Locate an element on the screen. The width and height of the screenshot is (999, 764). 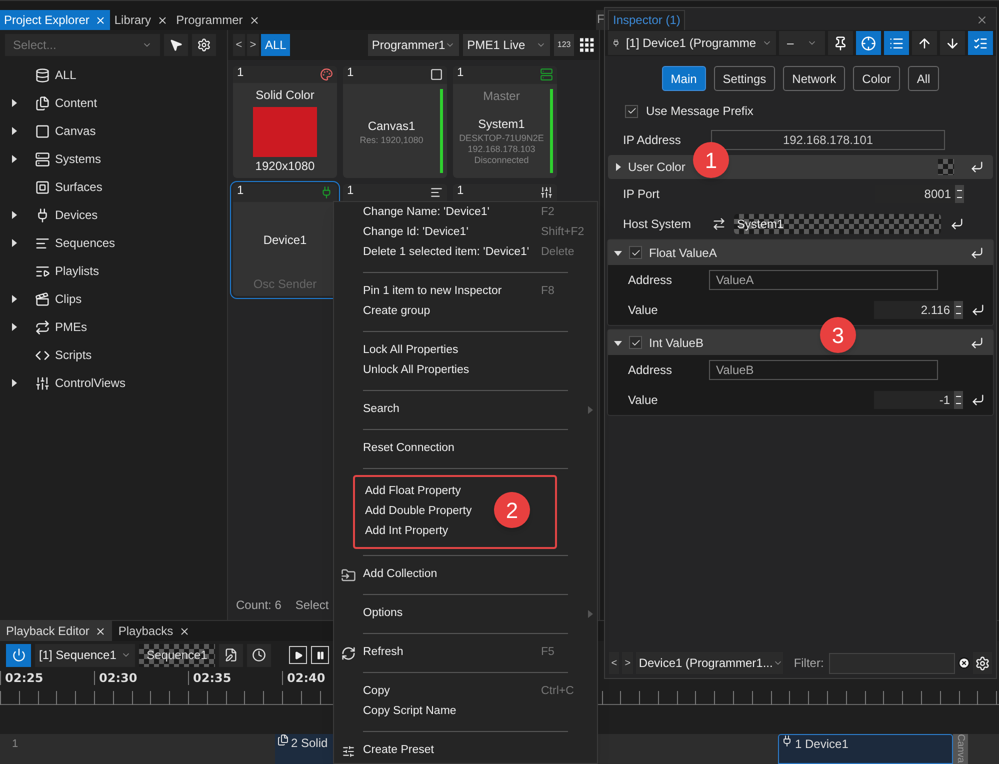
clear-icon is located at coordinates (964, 663).